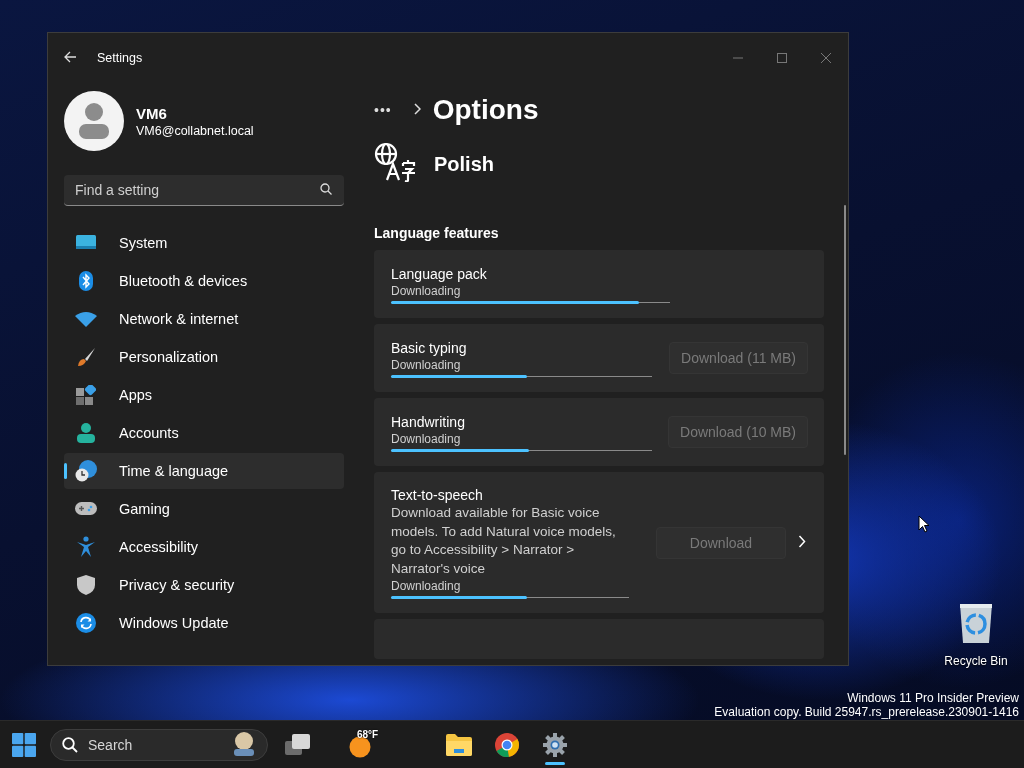 The width and height of the screenshot is (1024, 768). What do you see at coordinates (924, 524) in the screenshot?
I see `mouse-pointer-icon` at bounding box center [924, 524].